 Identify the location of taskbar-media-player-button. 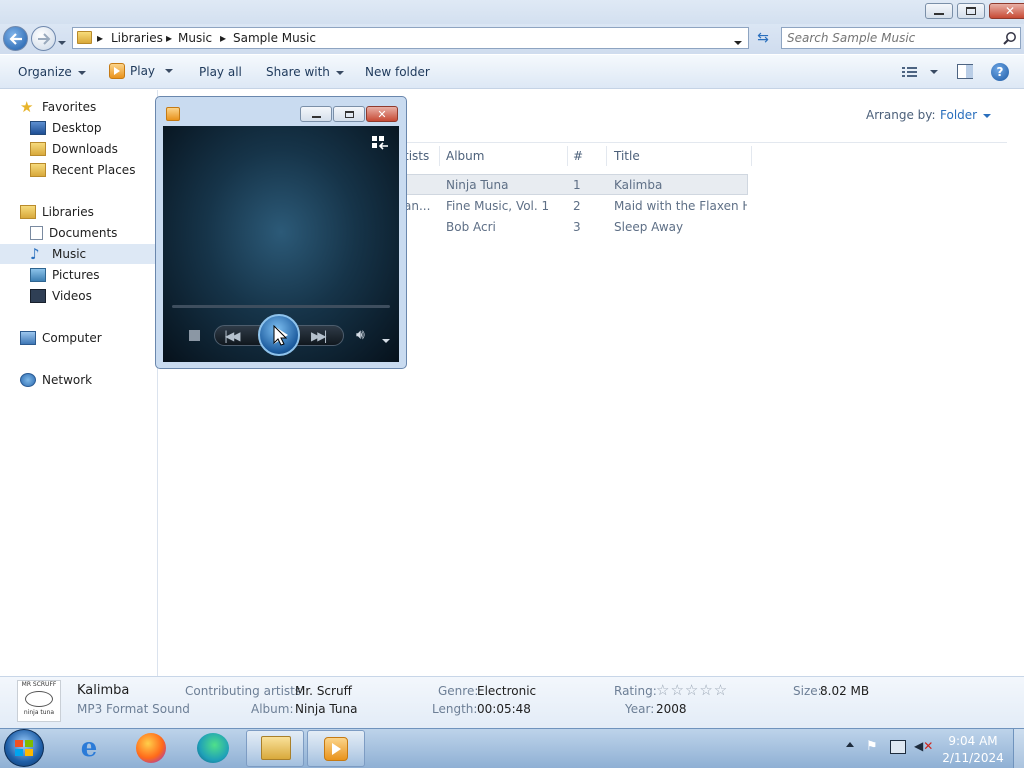
(336, 748).